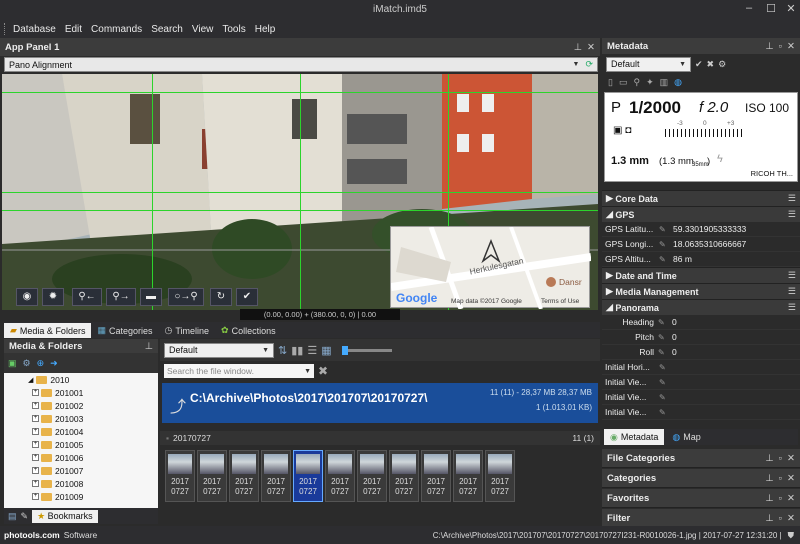 This screenshot has height=544, width=800. Describe the element at coordinates (248, 330) in the screenshot. I see `tab-collections: ✿ Collections` at that location.